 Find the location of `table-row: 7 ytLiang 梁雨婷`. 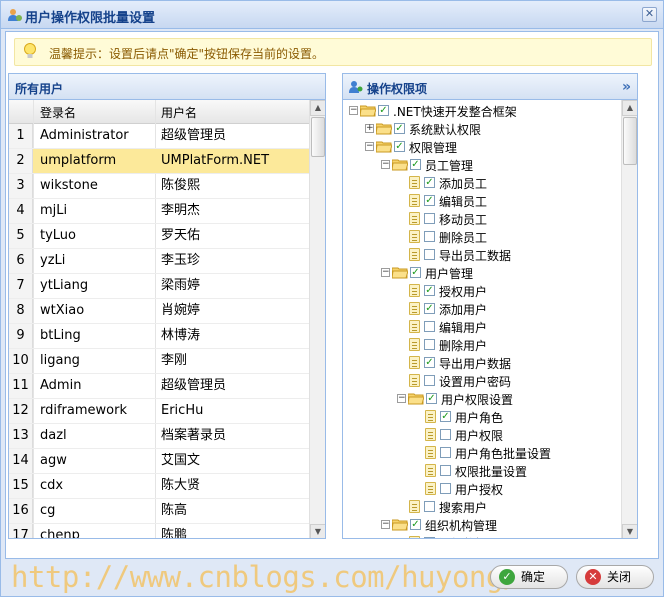

table-row: 7 ytLiang 梁雨婷 is located at coordinates (159, 286).